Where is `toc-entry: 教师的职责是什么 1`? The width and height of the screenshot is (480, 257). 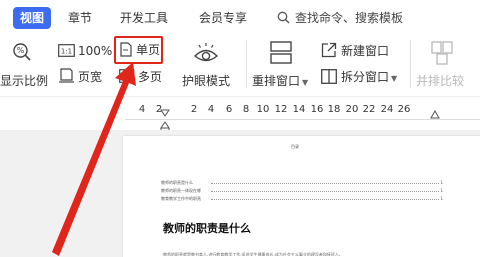 toc-entry: 教师的职责是什么 1 is located at coordinates (302, 183).